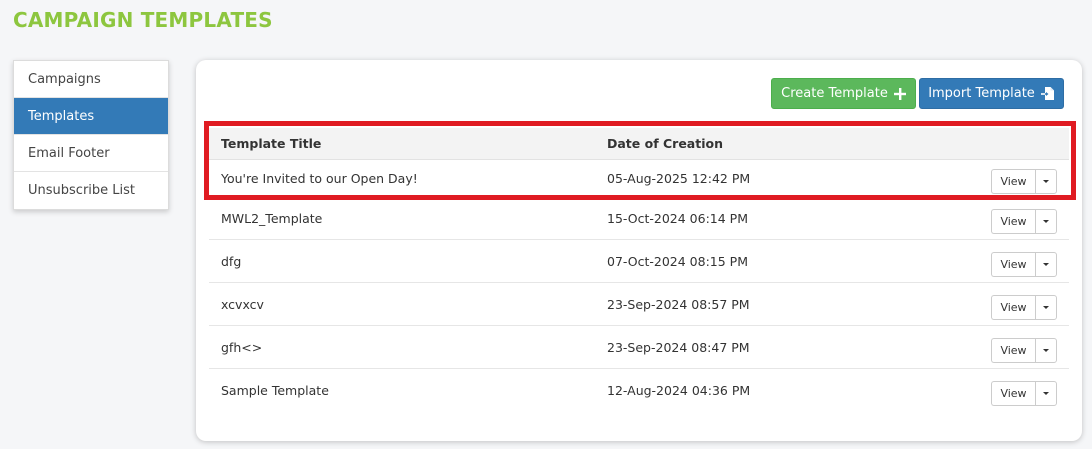 This screenshot has height=449, width=1092. What do you see at coordinates (242, 304) in the screenshot?
I see `template-title-cell: xcvxcv` at bounding box center [242, 304].